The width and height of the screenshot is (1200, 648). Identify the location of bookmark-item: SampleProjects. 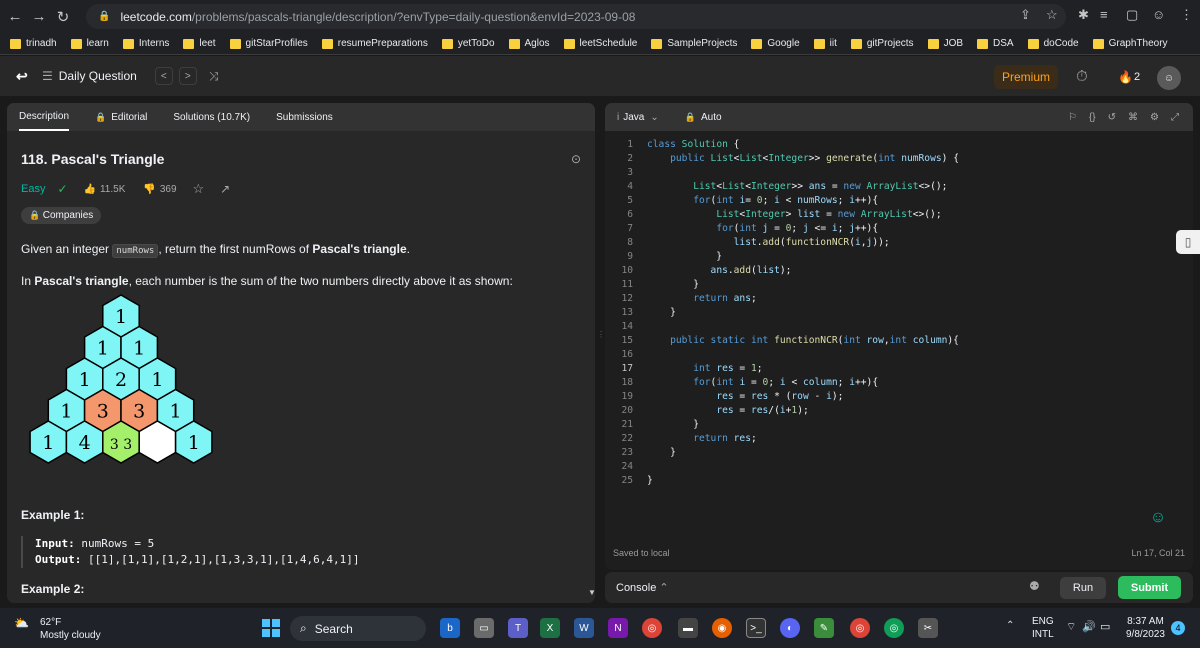
(694, 43).